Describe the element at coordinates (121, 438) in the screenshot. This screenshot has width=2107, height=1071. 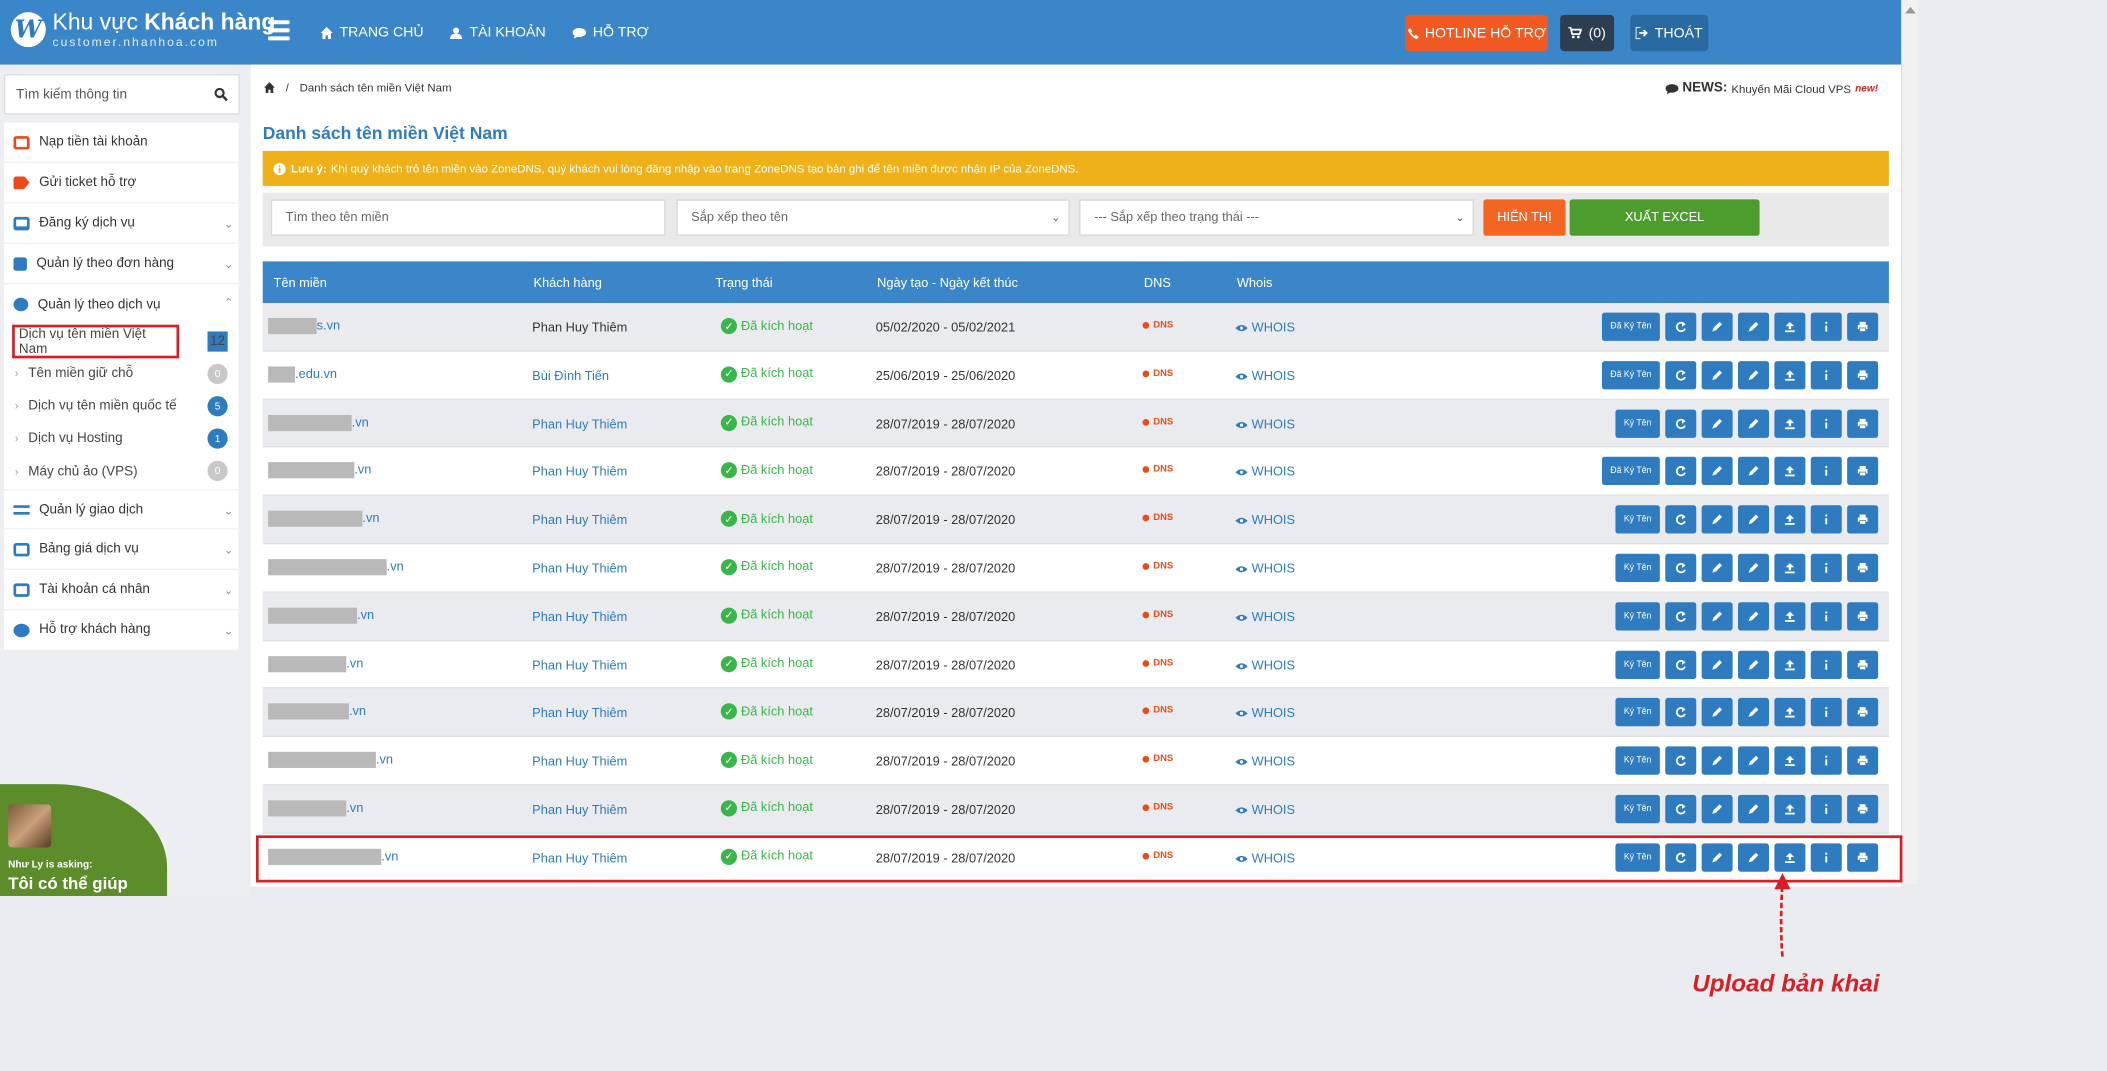
I see `submenu-item-hosting: › Dịch vụ Hosting 1` at that location.